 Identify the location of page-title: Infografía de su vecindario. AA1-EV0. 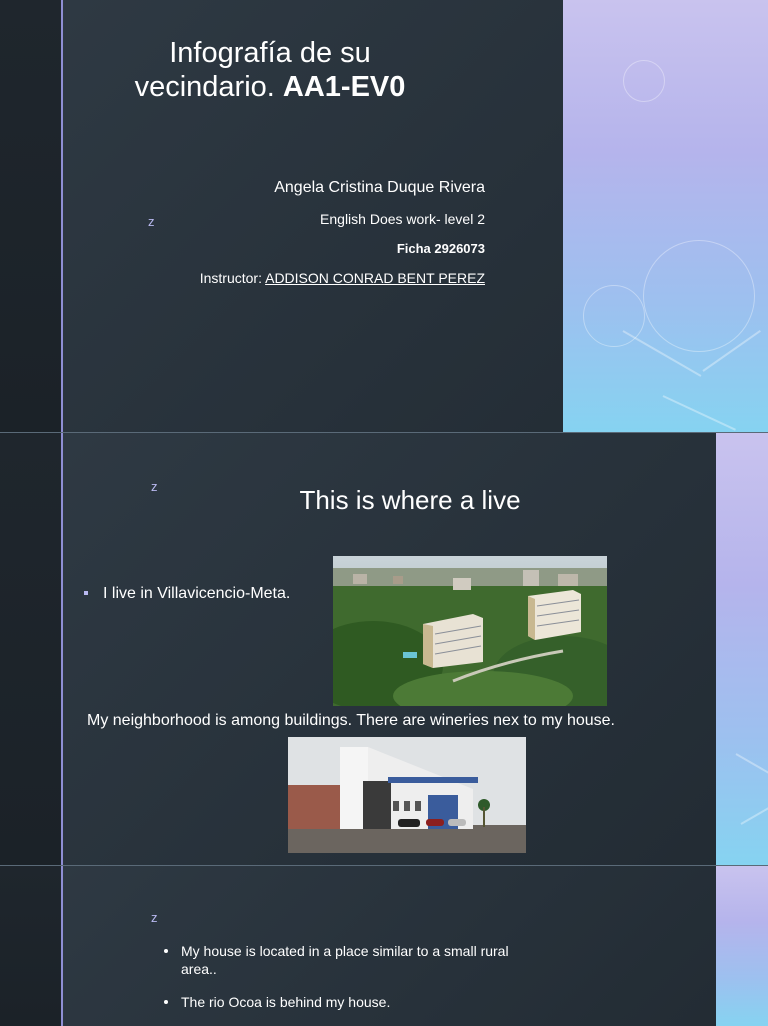
(270, 70).